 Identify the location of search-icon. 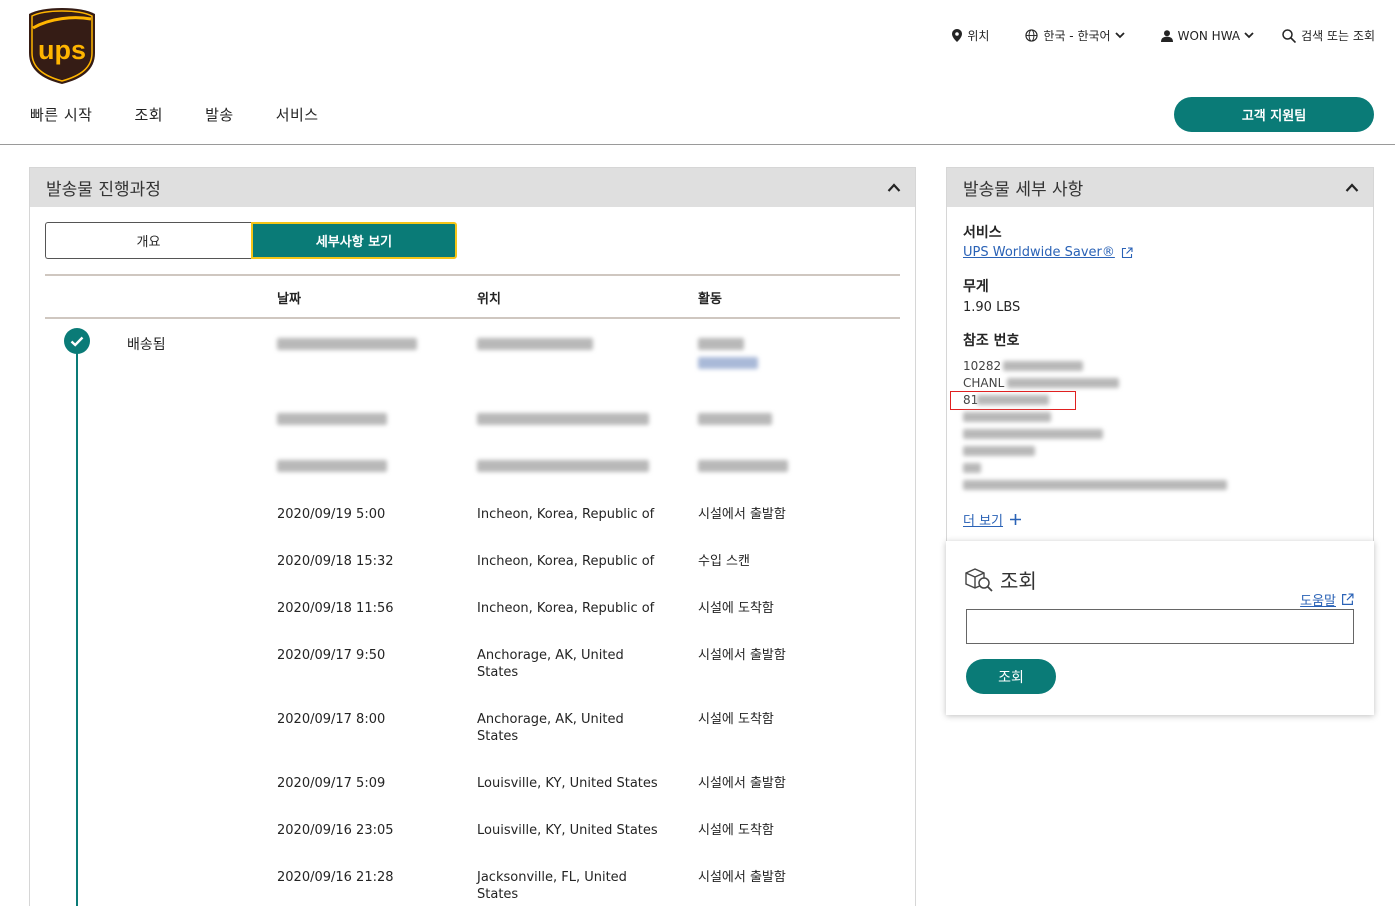
(1289, 35).